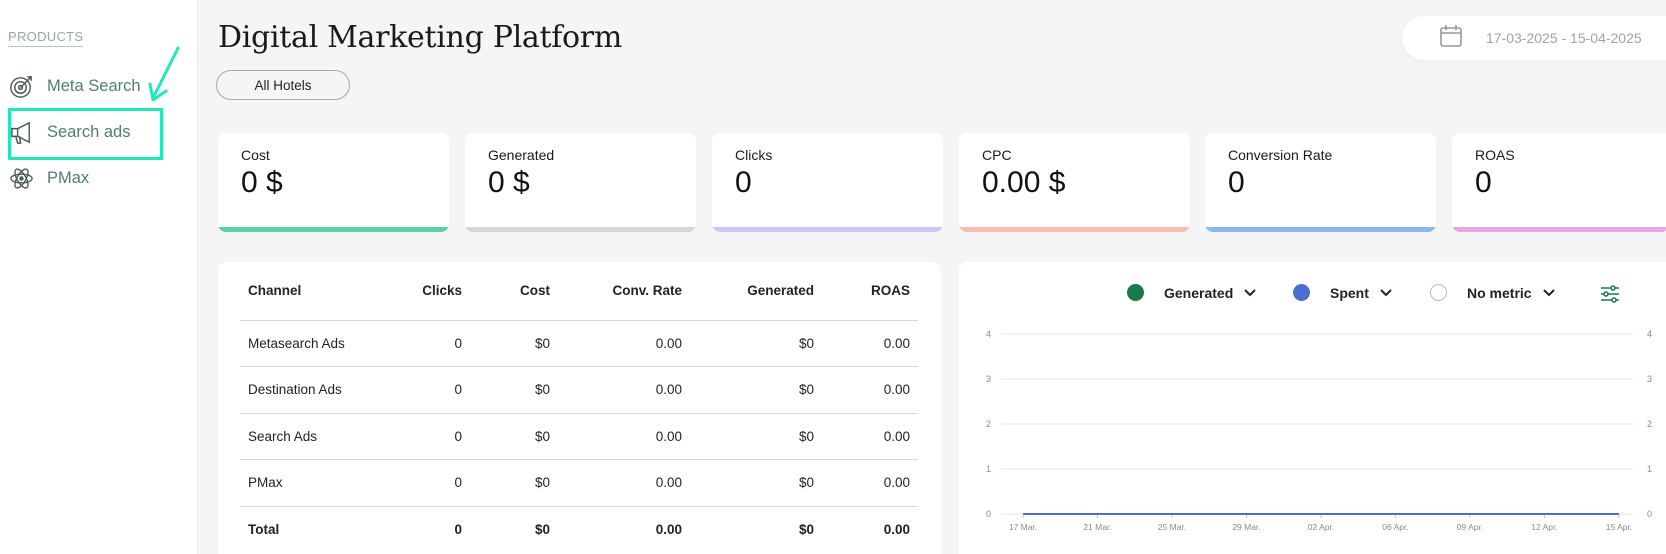 The width and height of the screenshot is (1666, 554). What do you see at coordinates (68, 177) in the screenshot?
I see `sidebar-item-label: PMax` at bounding box center [68, 177].